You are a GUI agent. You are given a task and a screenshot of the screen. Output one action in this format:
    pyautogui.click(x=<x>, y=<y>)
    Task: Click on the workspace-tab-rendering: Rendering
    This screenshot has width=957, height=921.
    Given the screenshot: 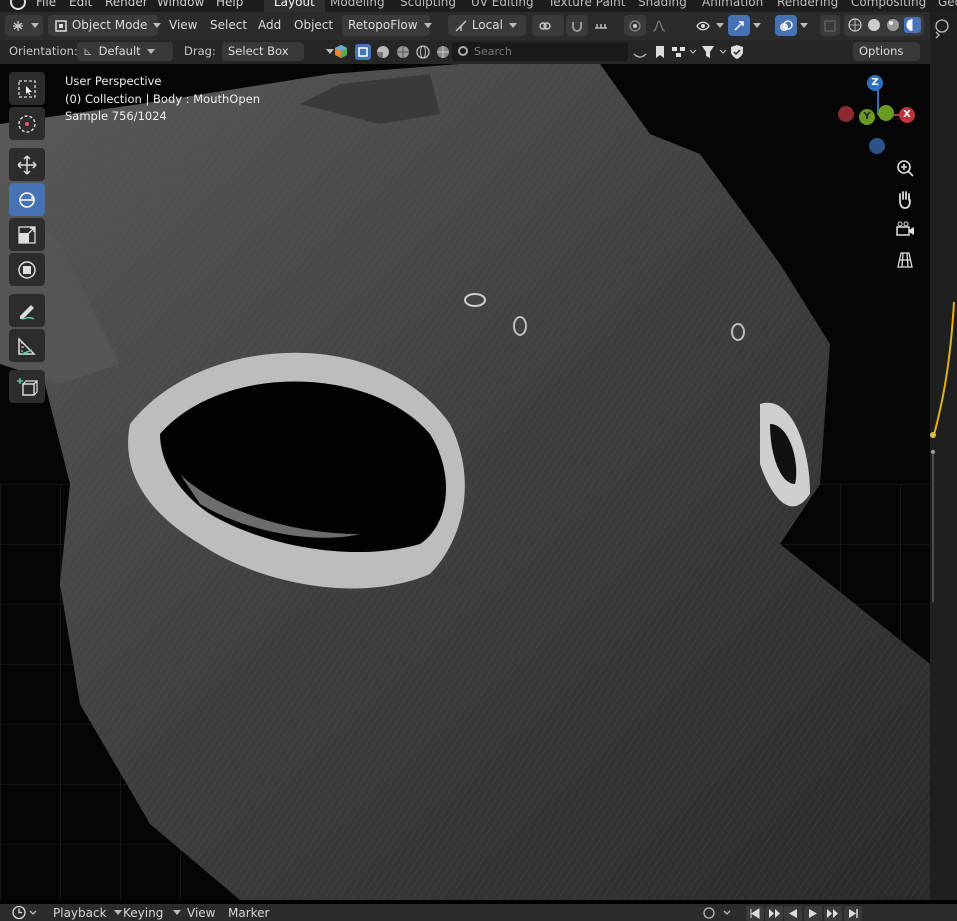 What is the action you would take?
    pyautogui.click(x=807, y=4)
    